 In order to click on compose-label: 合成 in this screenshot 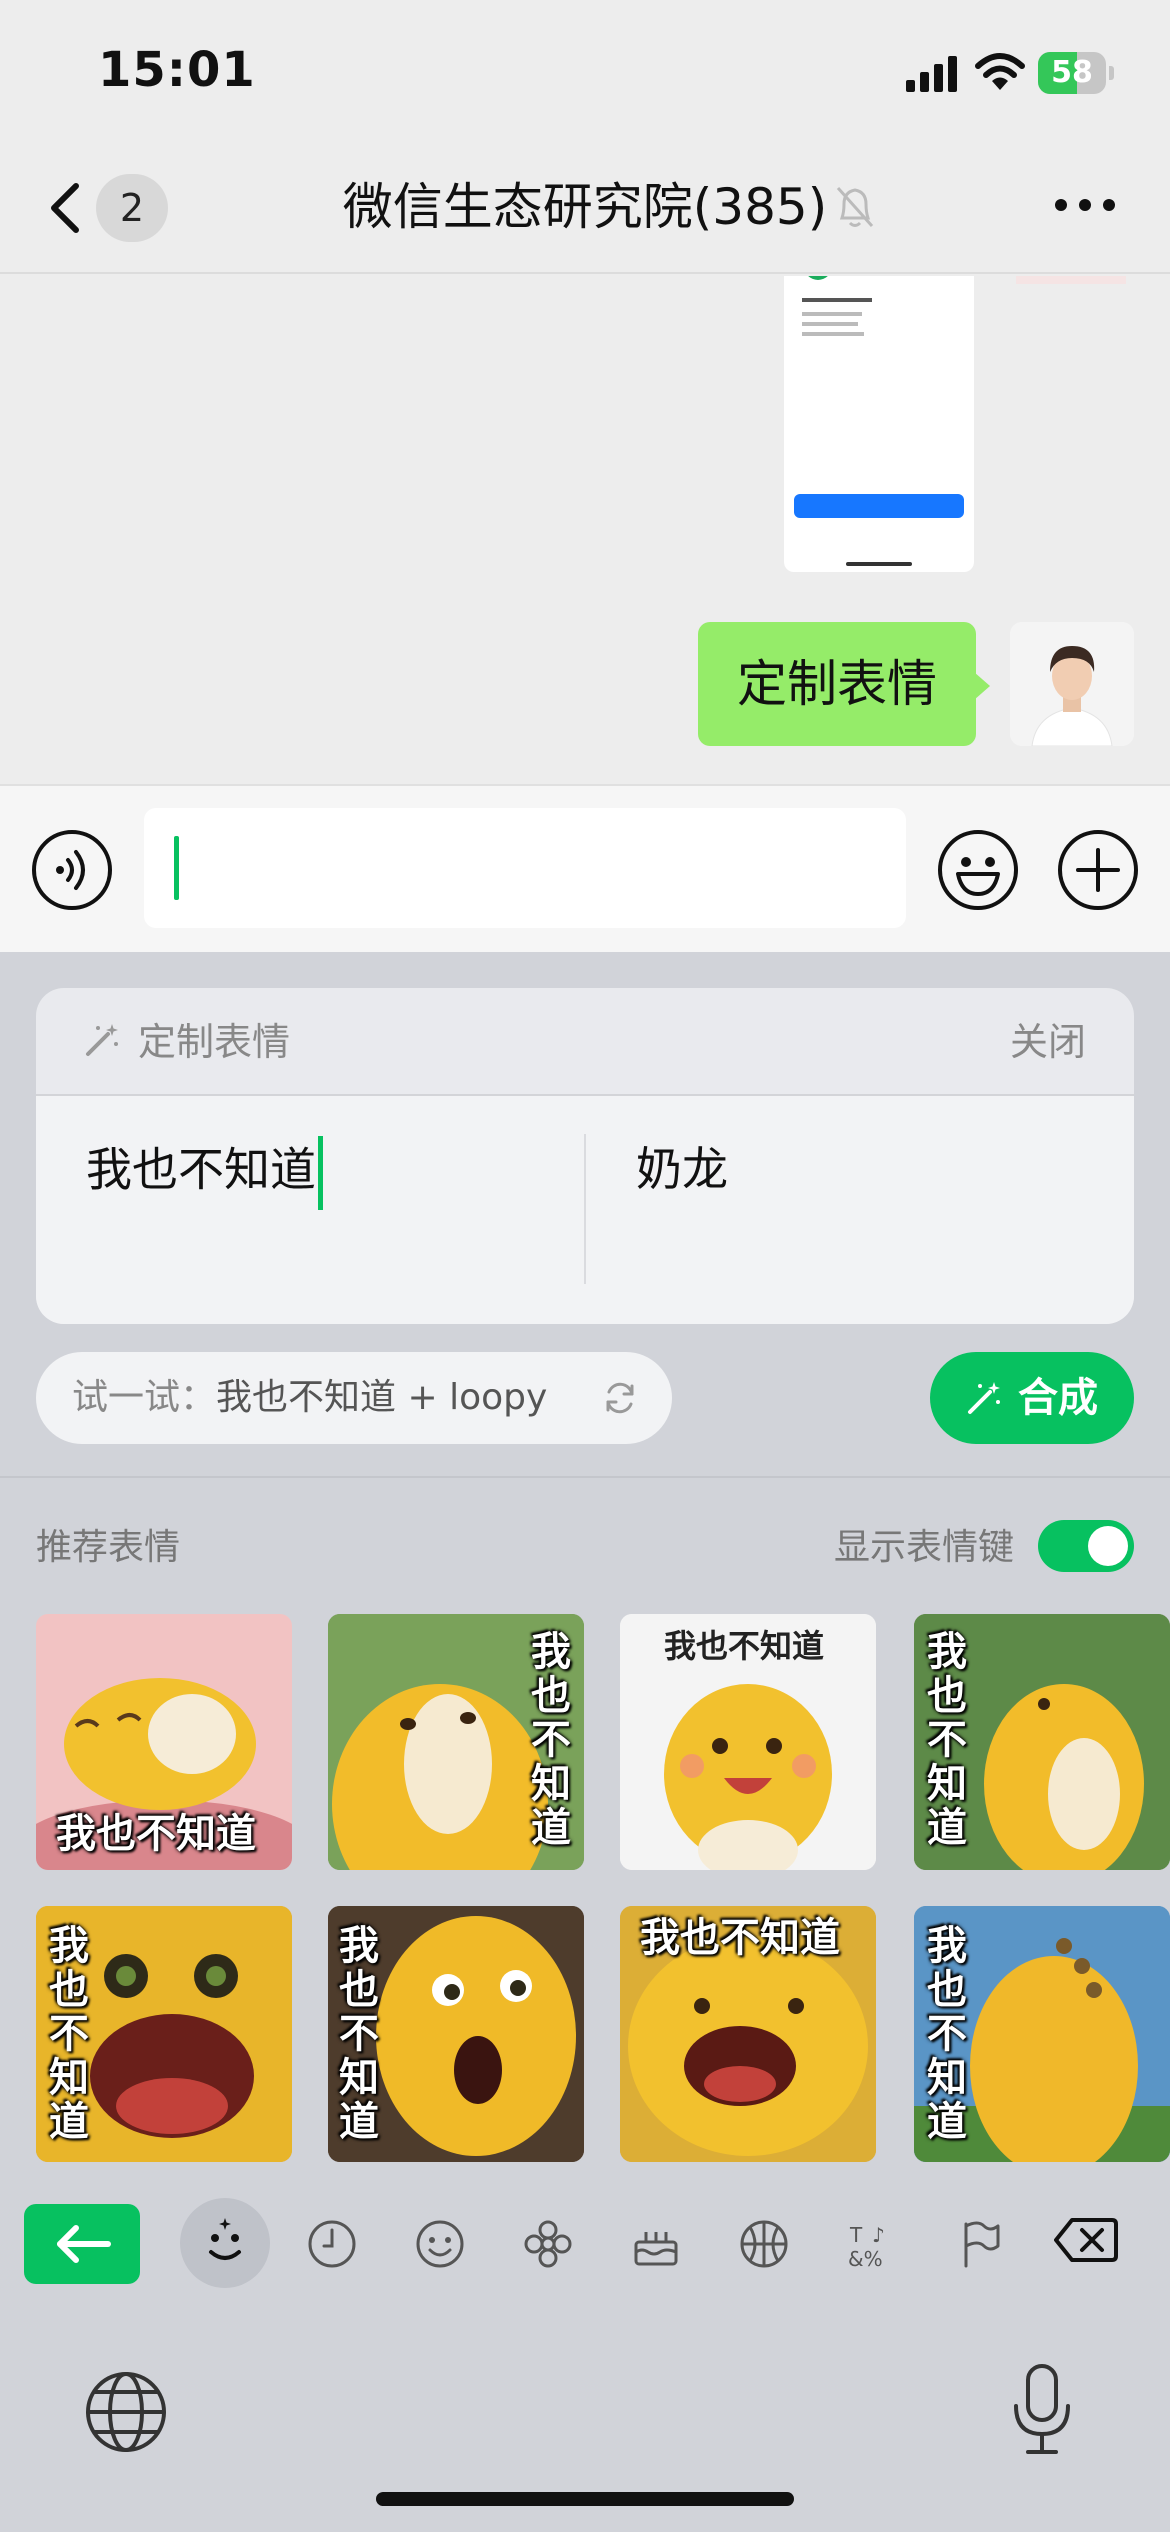, I will do `click(1058, 1398)`.